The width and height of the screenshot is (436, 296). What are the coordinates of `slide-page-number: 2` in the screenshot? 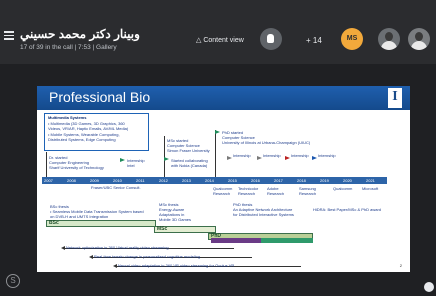 It's located at (400, 265).